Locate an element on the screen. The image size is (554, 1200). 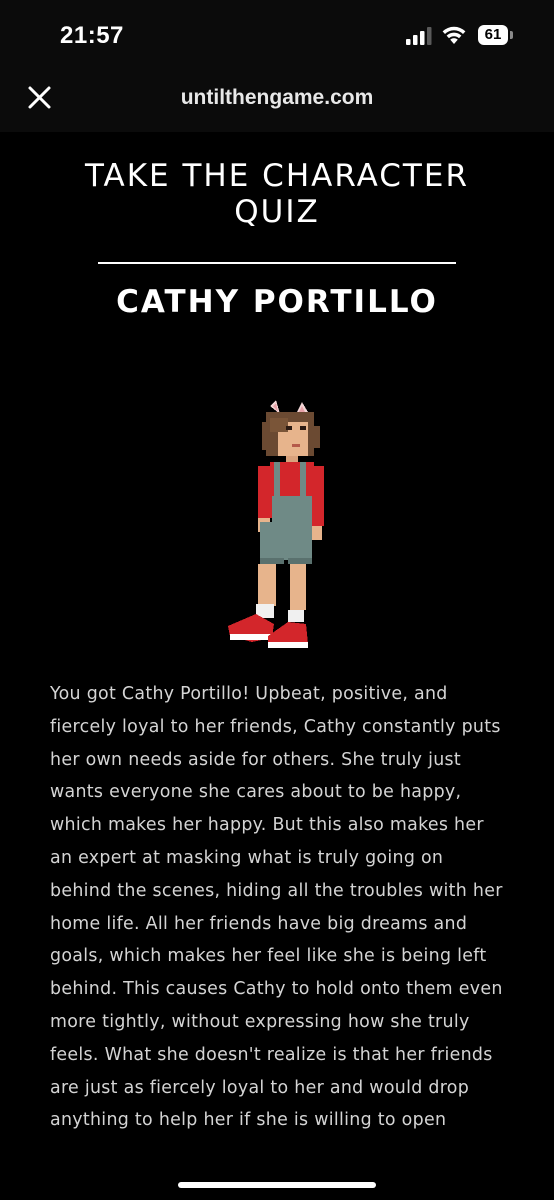
battery-level: 61 is located at coordinates (493, 34).